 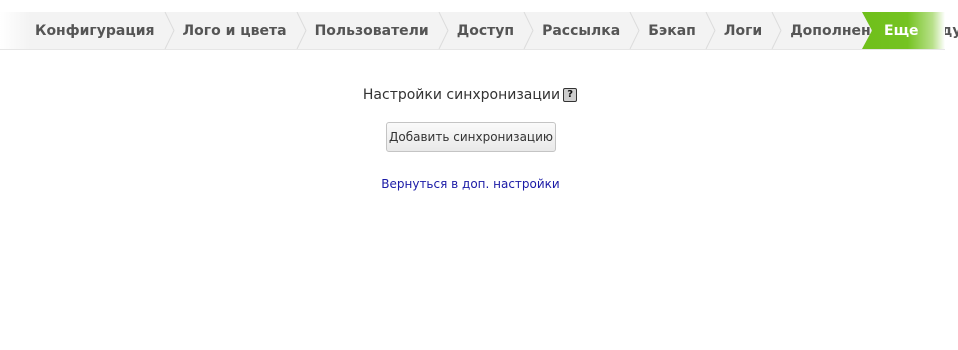 I want to click on tab-access: Доступ, so click(x=485, y=30).